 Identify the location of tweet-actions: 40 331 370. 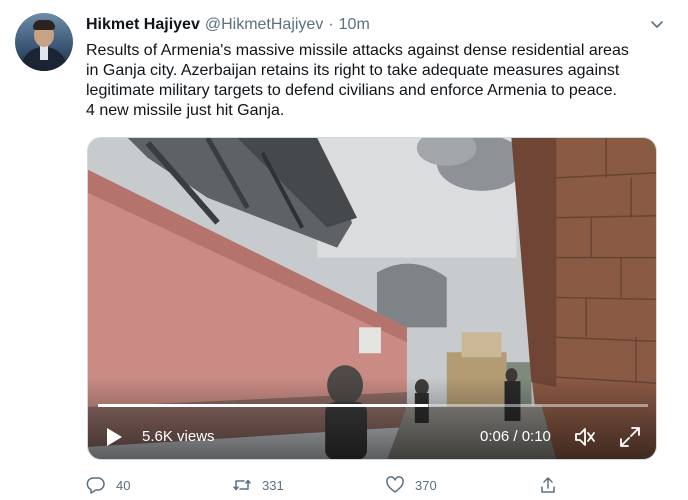
(376, 485).